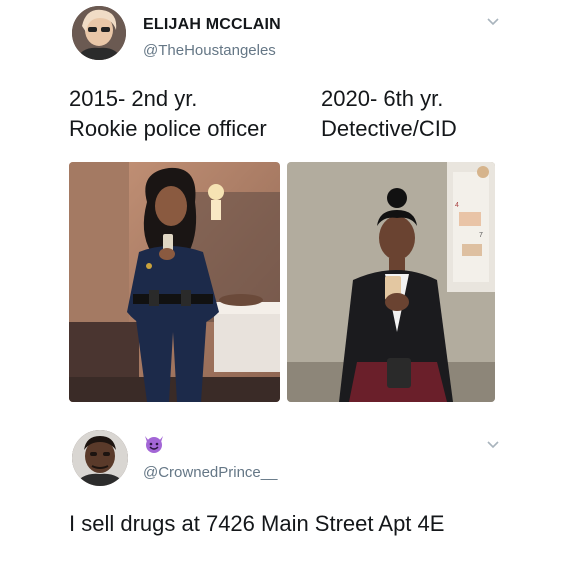 This screenshot has height=573, width=578. I want to click on left-caption-line2: Rookie police officer, so click(168, 128).